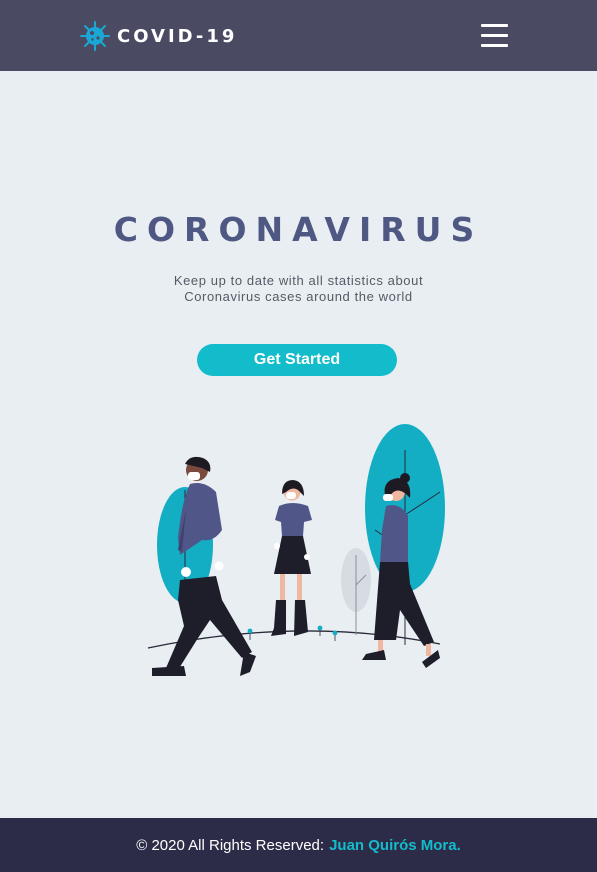 The width and height of the screenshot is (597, 872). Describe the element at coordinates (298, 35) in the screenshot. I see `top-navbar: COVID-19` at that location.